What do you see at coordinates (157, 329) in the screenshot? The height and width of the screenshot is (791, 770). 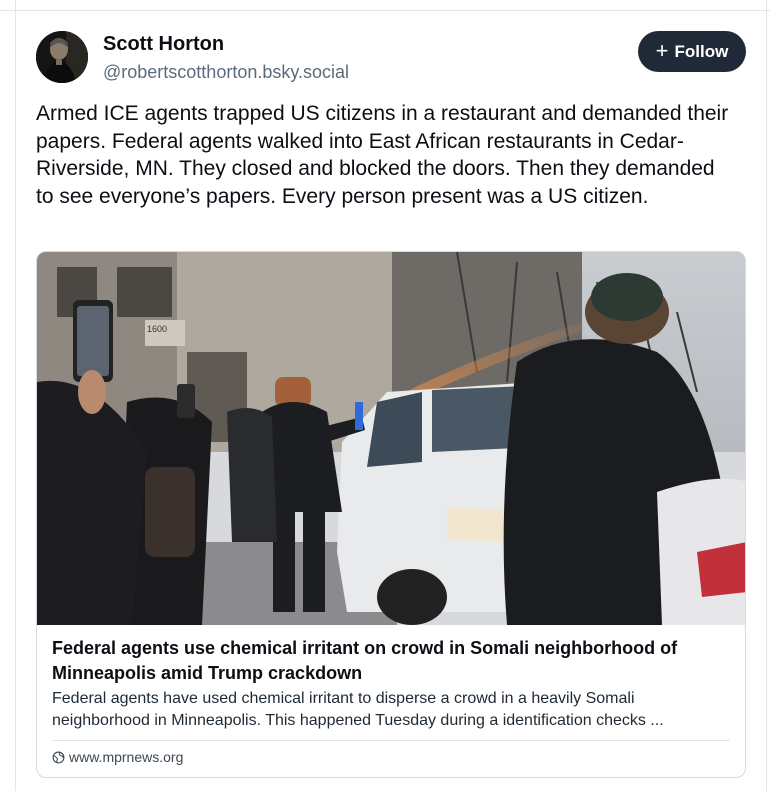 I see `building-number: 1600` at bounding box center [157, 329].